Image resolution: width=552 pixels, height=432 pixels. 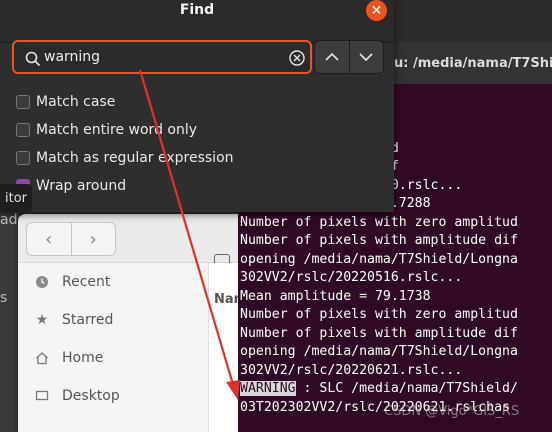 I want to click on chevron-down-icon, so click(x=366, y=57).